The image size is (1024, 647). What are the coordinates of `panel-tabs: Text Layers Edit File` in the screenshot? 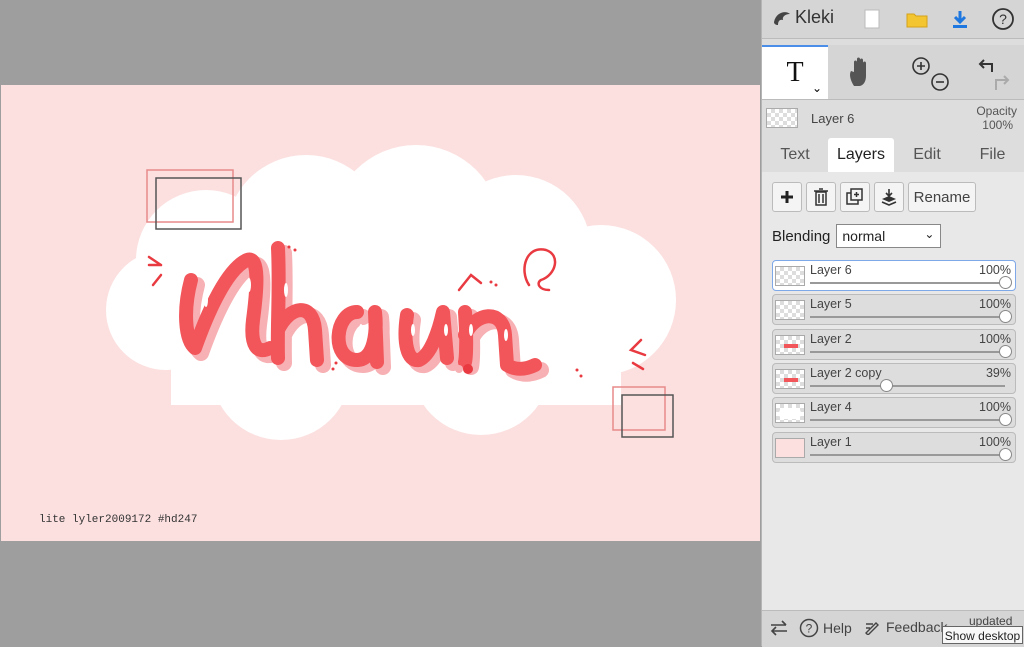 It's located at (893, 155).